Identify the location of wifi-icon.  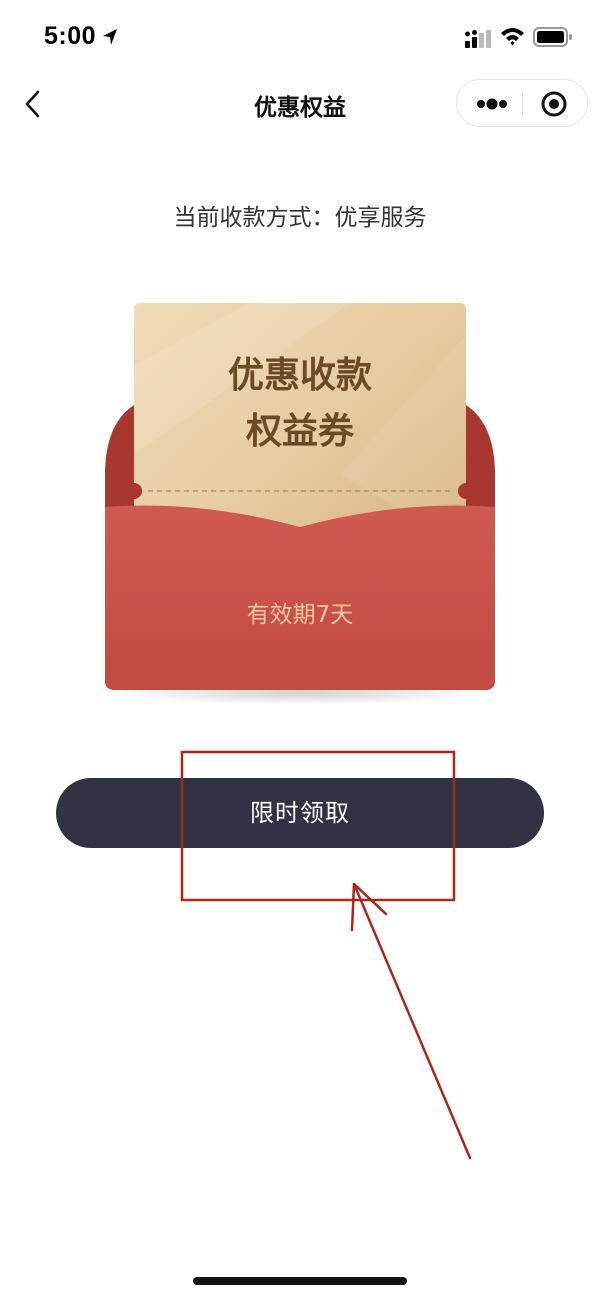
(512, 37).